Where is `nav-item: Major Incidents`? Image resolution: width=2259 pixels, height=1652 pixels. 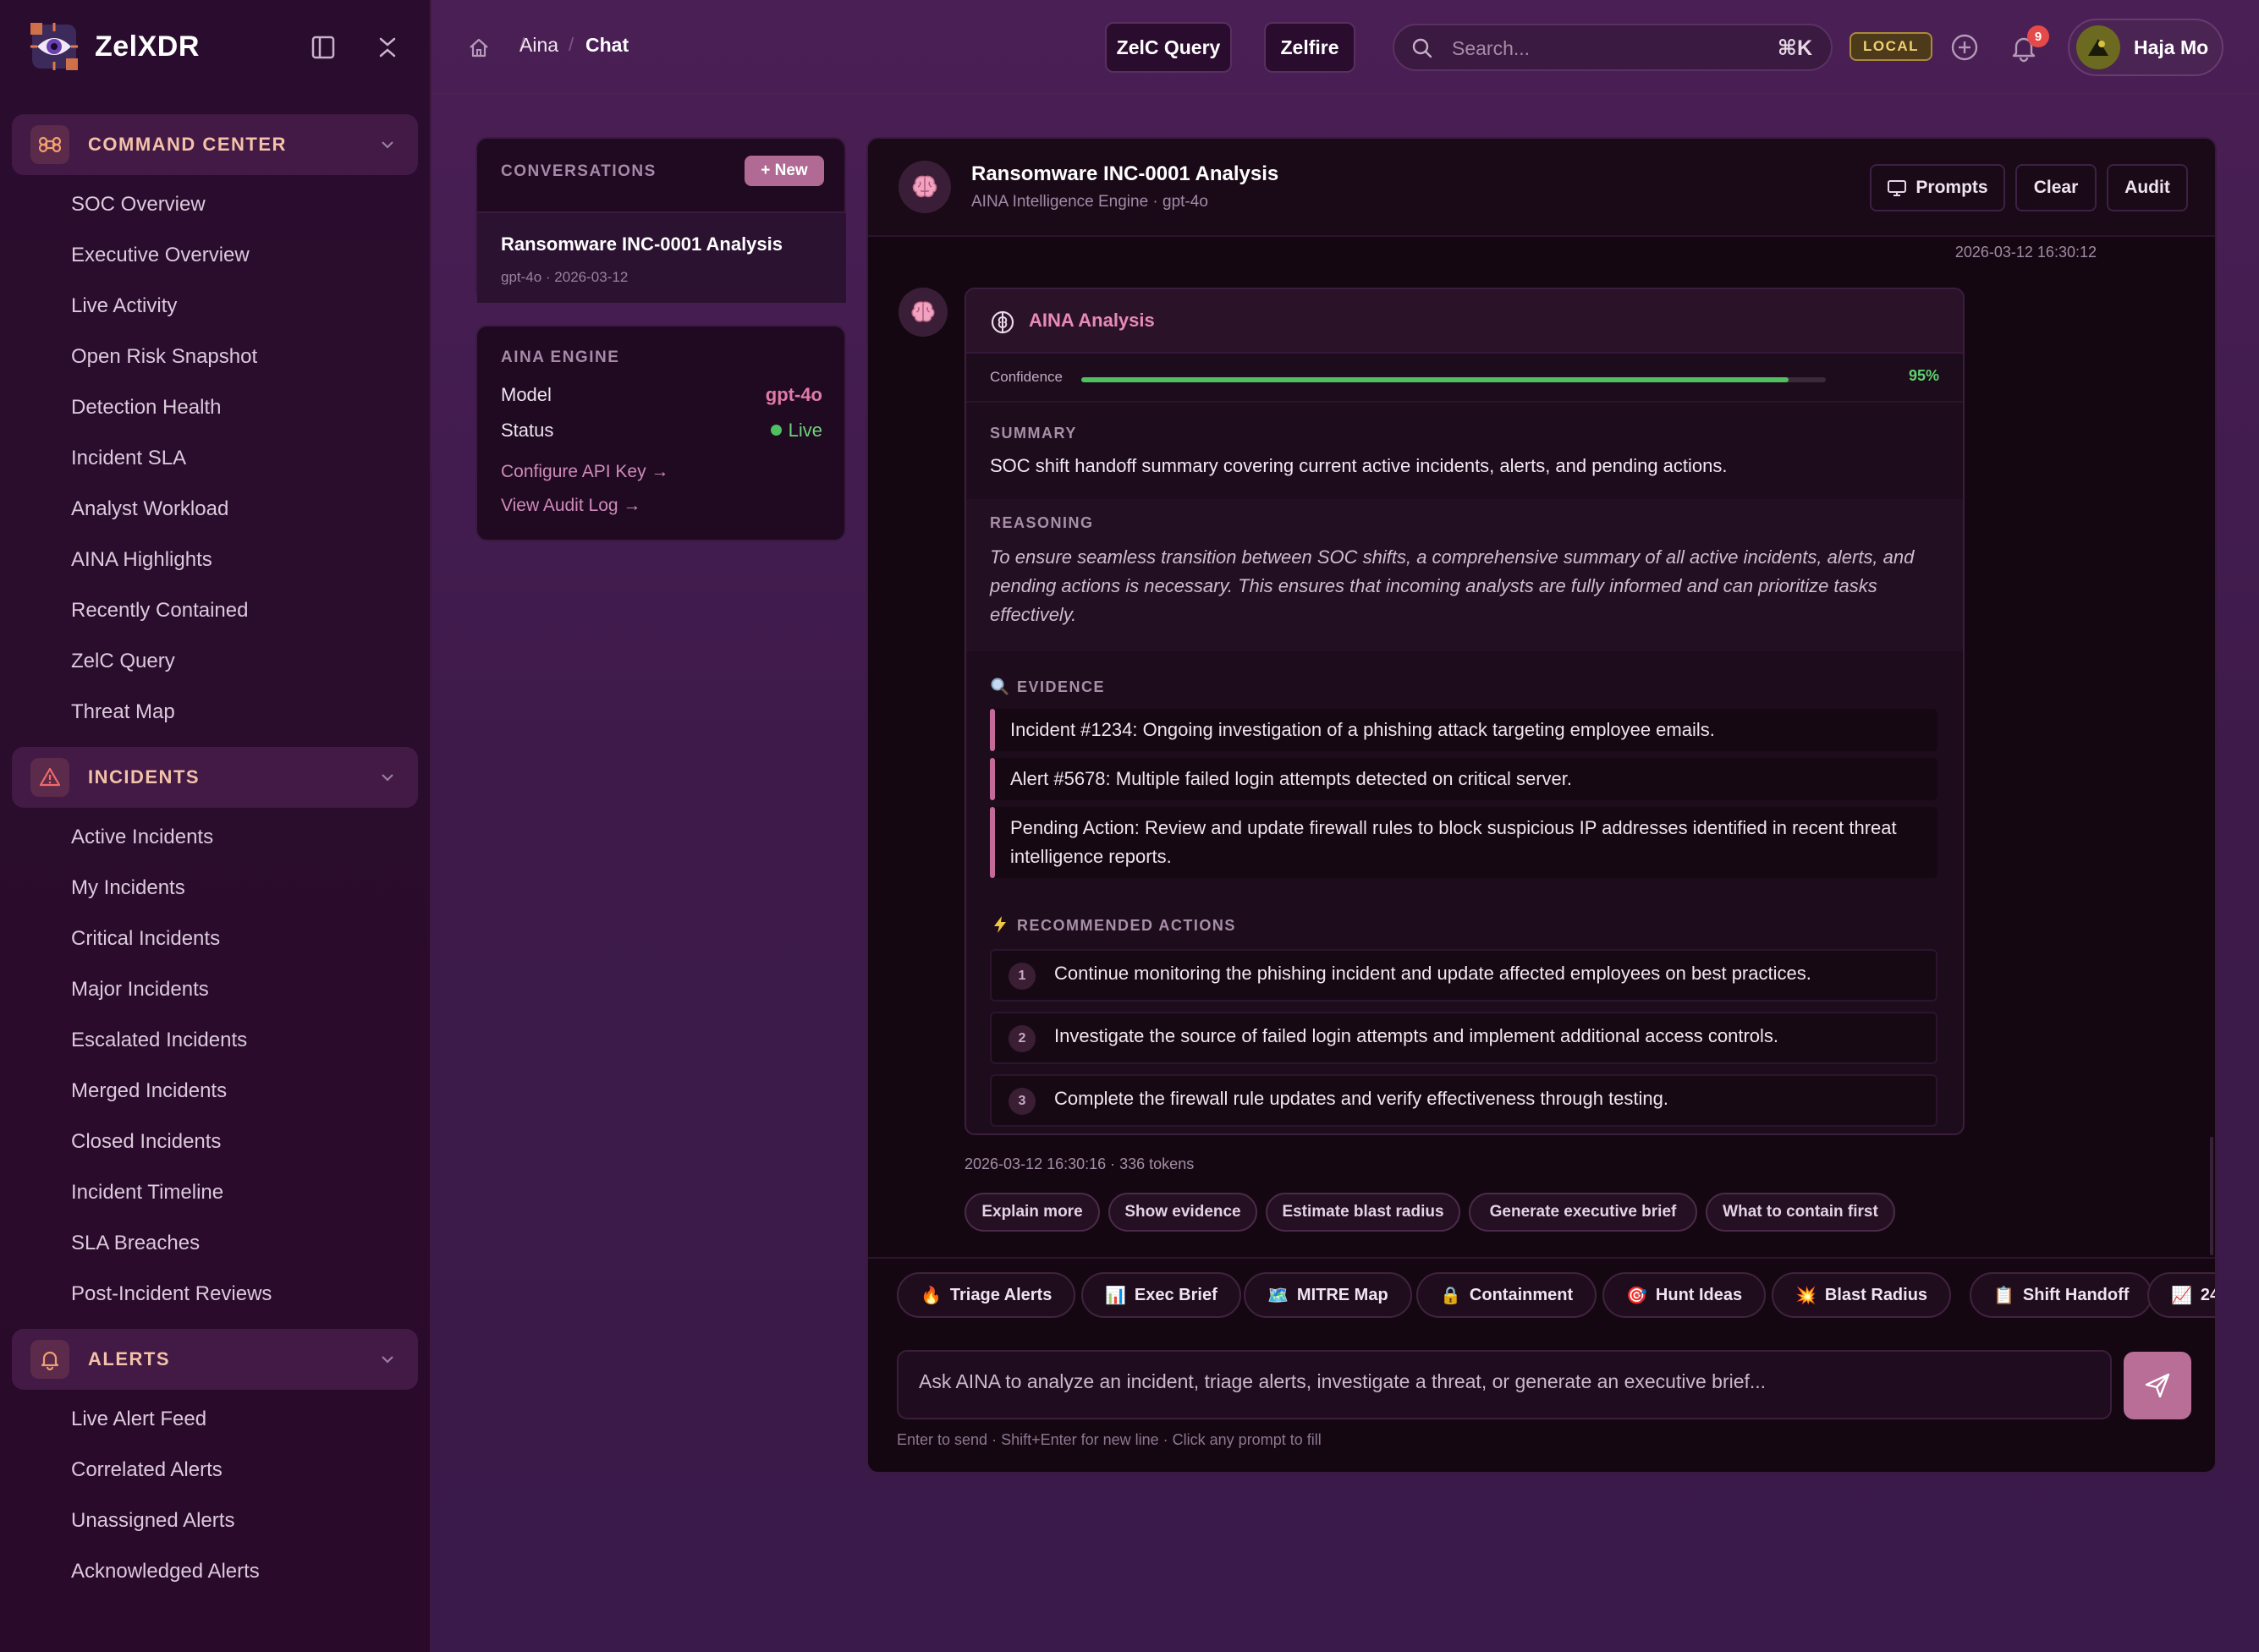
nav-item: Major Incidents is located at coordinates (140, 990).